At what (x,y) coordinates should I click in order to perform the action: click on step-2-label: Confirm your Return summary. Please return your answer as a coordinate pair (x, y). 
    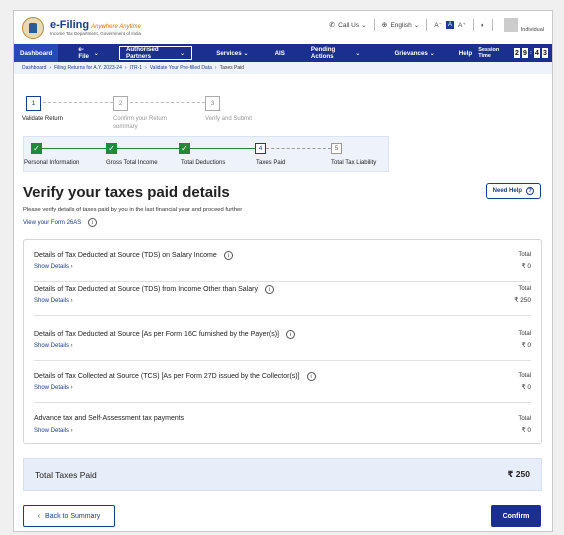
    Looking at the image, I should click on (140, 123).